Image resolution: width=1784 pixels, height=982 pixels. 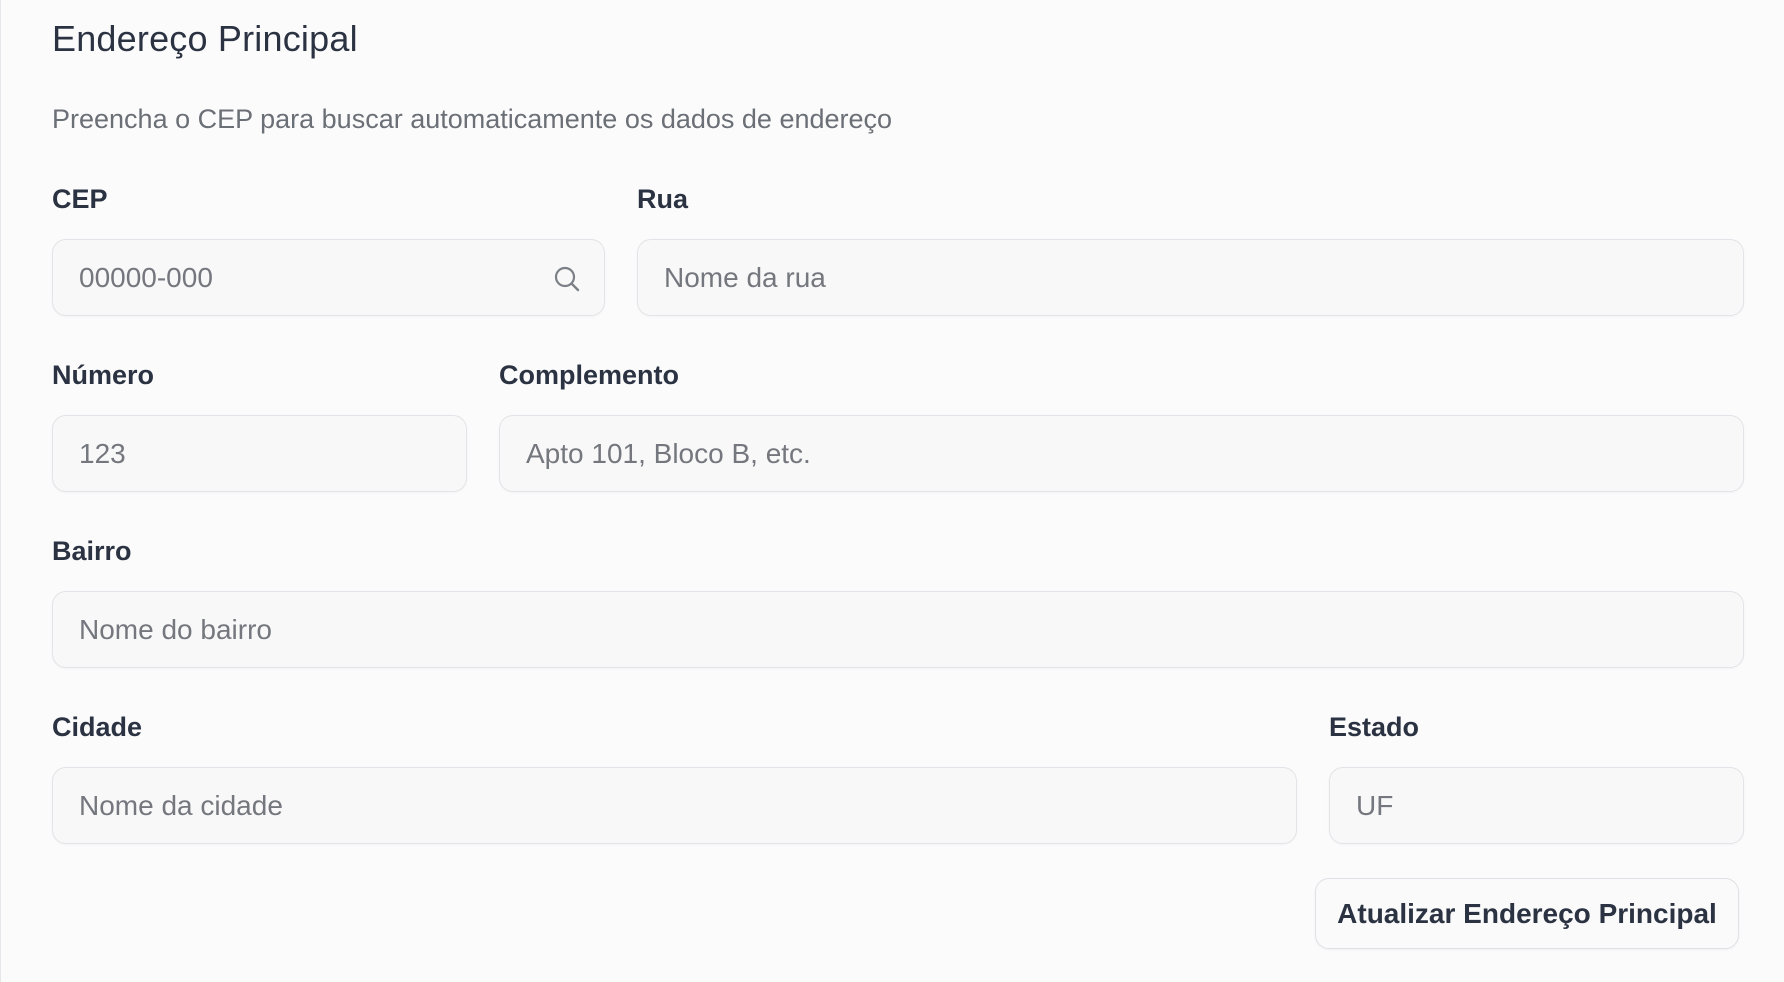 I want to click on complemento-input, so click(x=1121, y=453).